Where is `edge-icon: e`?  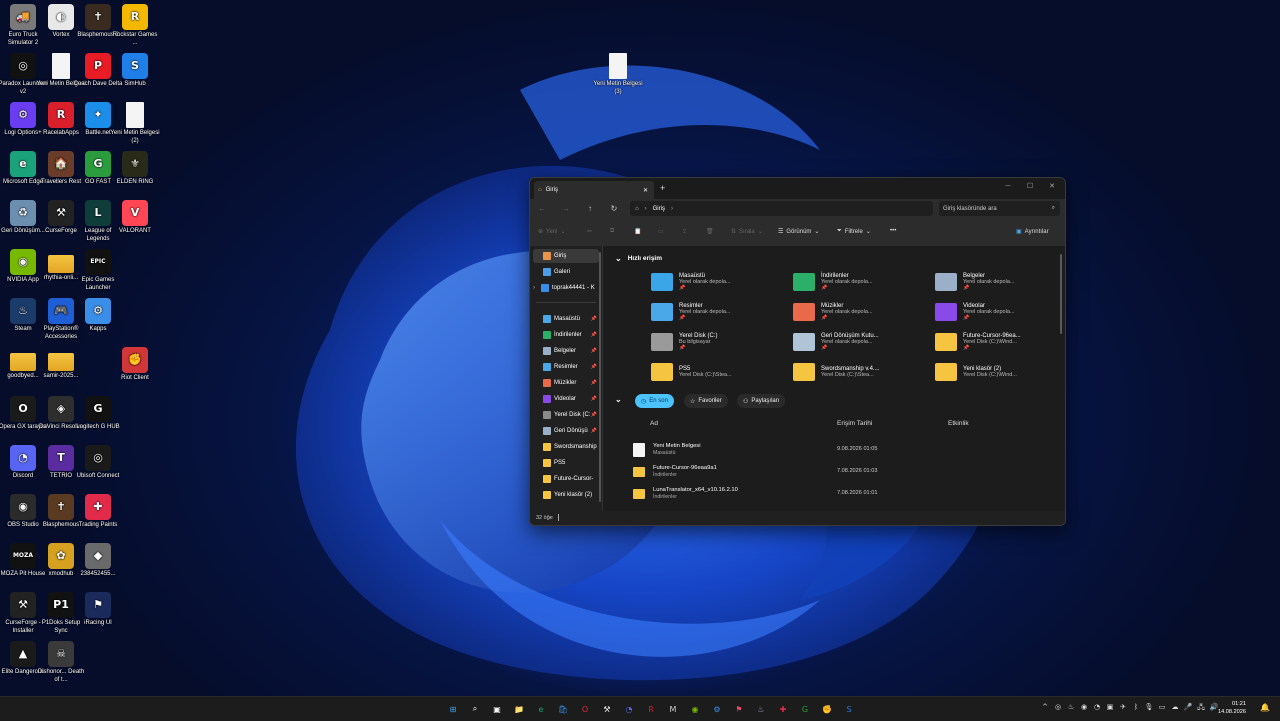
edge-icon: e is located at coordinates (541, 709).